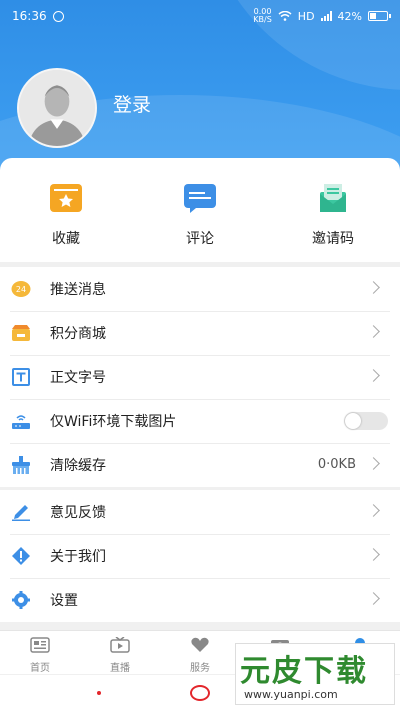 The height and width of the screenshot is (711, 400). What do you see at coordinates (366, 421) in the screenshot?
I see `wifi-only-toggle` at bounding box center [366, 421].